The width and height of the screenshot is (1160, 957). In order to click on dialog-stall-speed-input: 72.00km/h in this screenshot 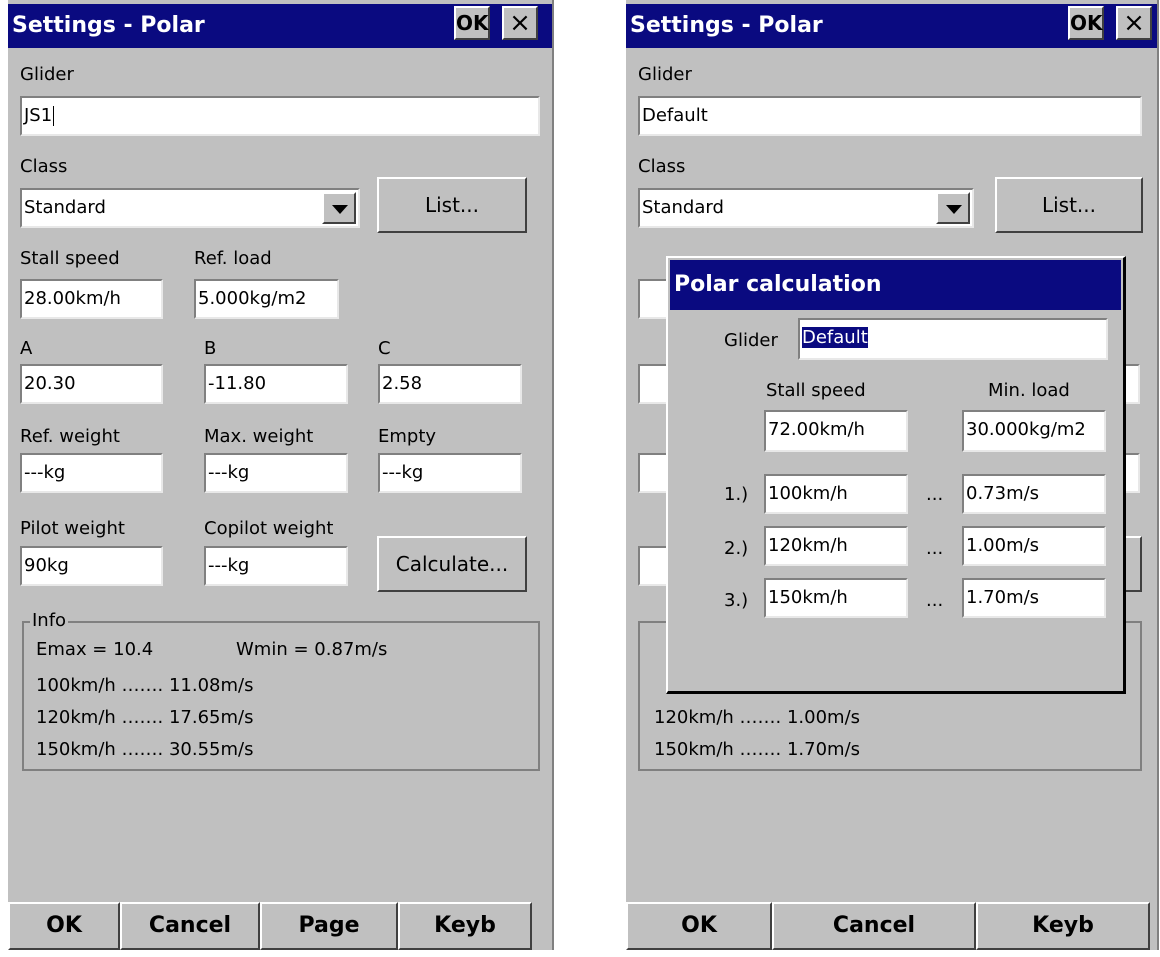, I will do `click(836, 431)`.